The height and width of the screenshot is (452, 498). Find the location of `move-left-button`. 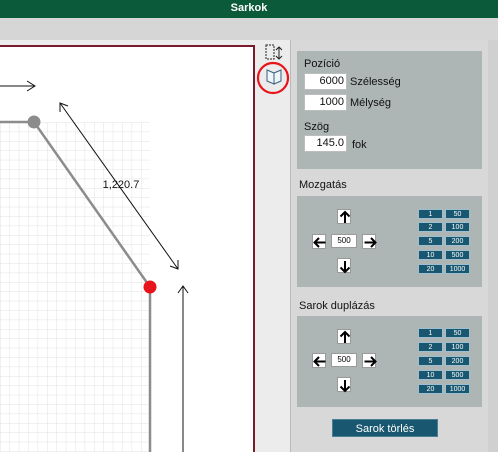

move-left-button is located at coordinates (319, 241).